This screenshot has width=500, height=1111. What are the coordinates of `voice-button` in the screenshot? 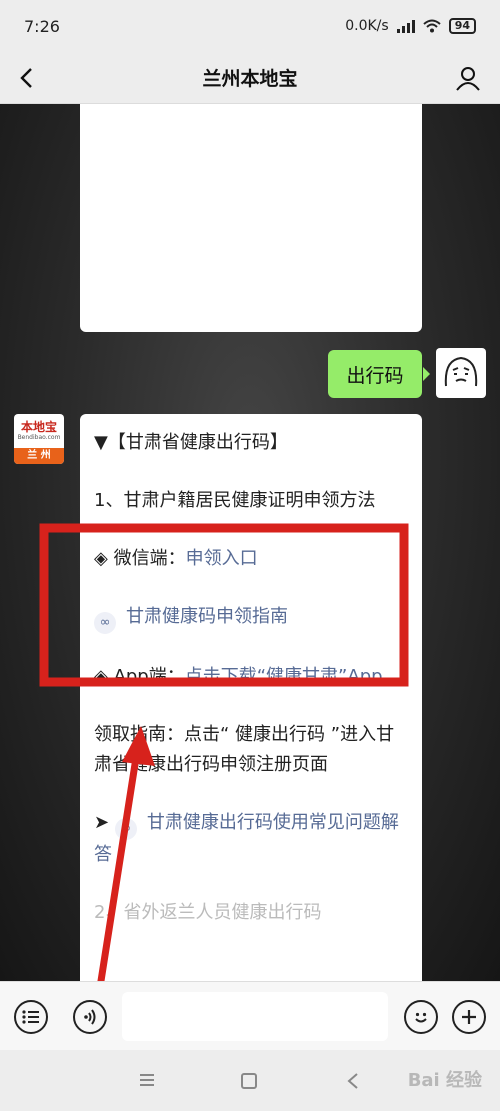 It's located at (90, 1017).